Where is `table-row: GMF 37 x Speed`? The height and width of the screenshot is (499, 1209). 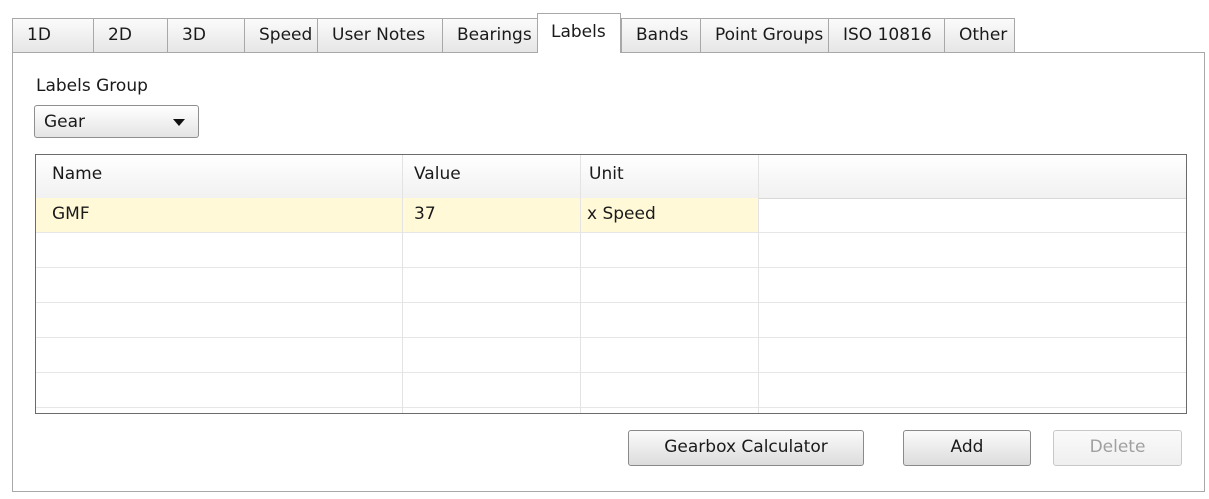
table-row: GMF 37 x Speed is located at coordinates (611, 215).